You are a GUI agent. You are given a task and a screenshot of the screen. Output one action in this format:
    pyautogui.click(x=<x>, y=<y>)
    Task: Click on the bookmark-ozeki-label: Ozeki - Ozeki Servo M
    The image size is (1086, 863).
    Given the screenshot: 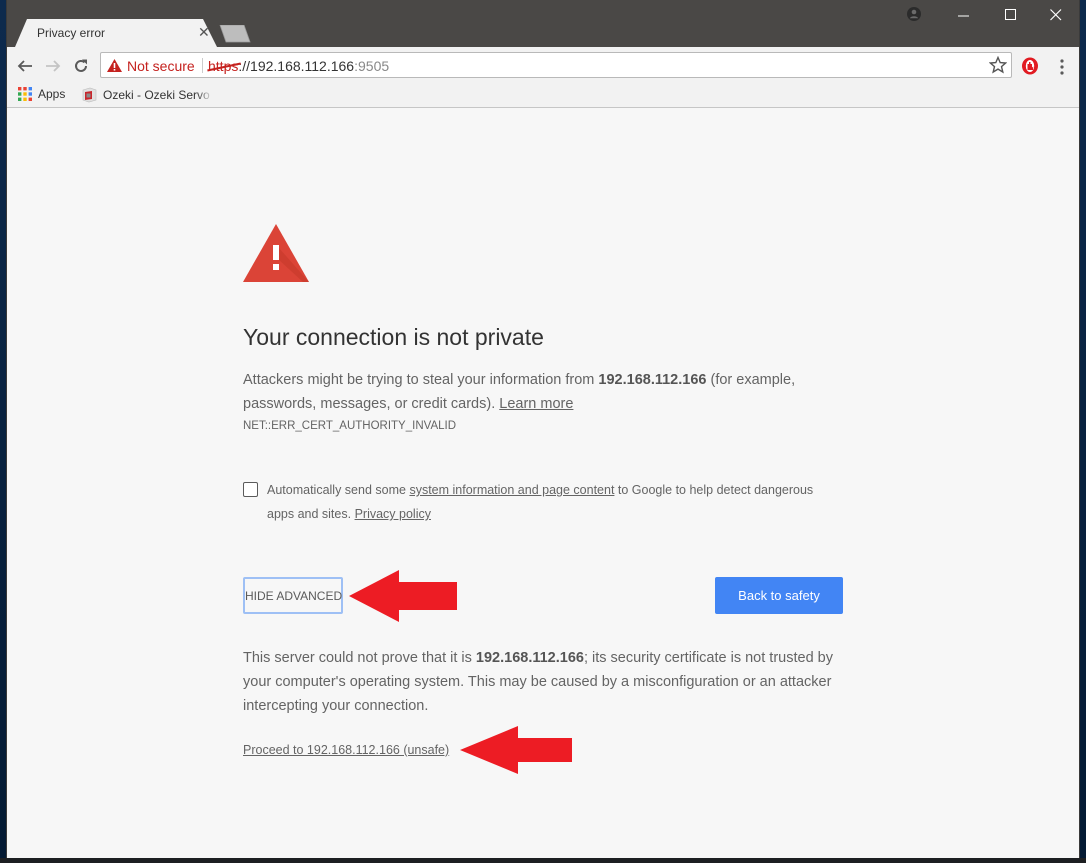 What is the action you would take?
    pyautogui.click(x=158, y=95)
    